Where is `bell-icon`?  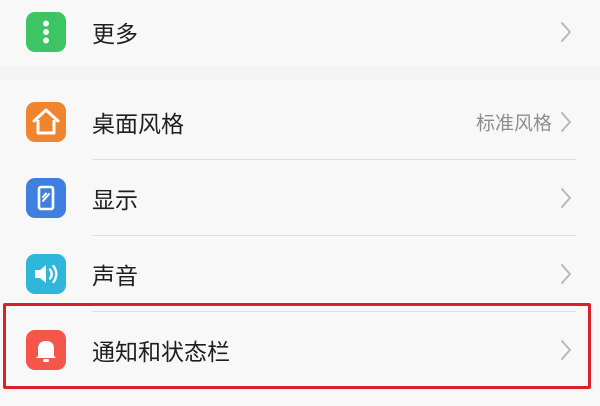
bell-icon is located at coordinates (46, 350).